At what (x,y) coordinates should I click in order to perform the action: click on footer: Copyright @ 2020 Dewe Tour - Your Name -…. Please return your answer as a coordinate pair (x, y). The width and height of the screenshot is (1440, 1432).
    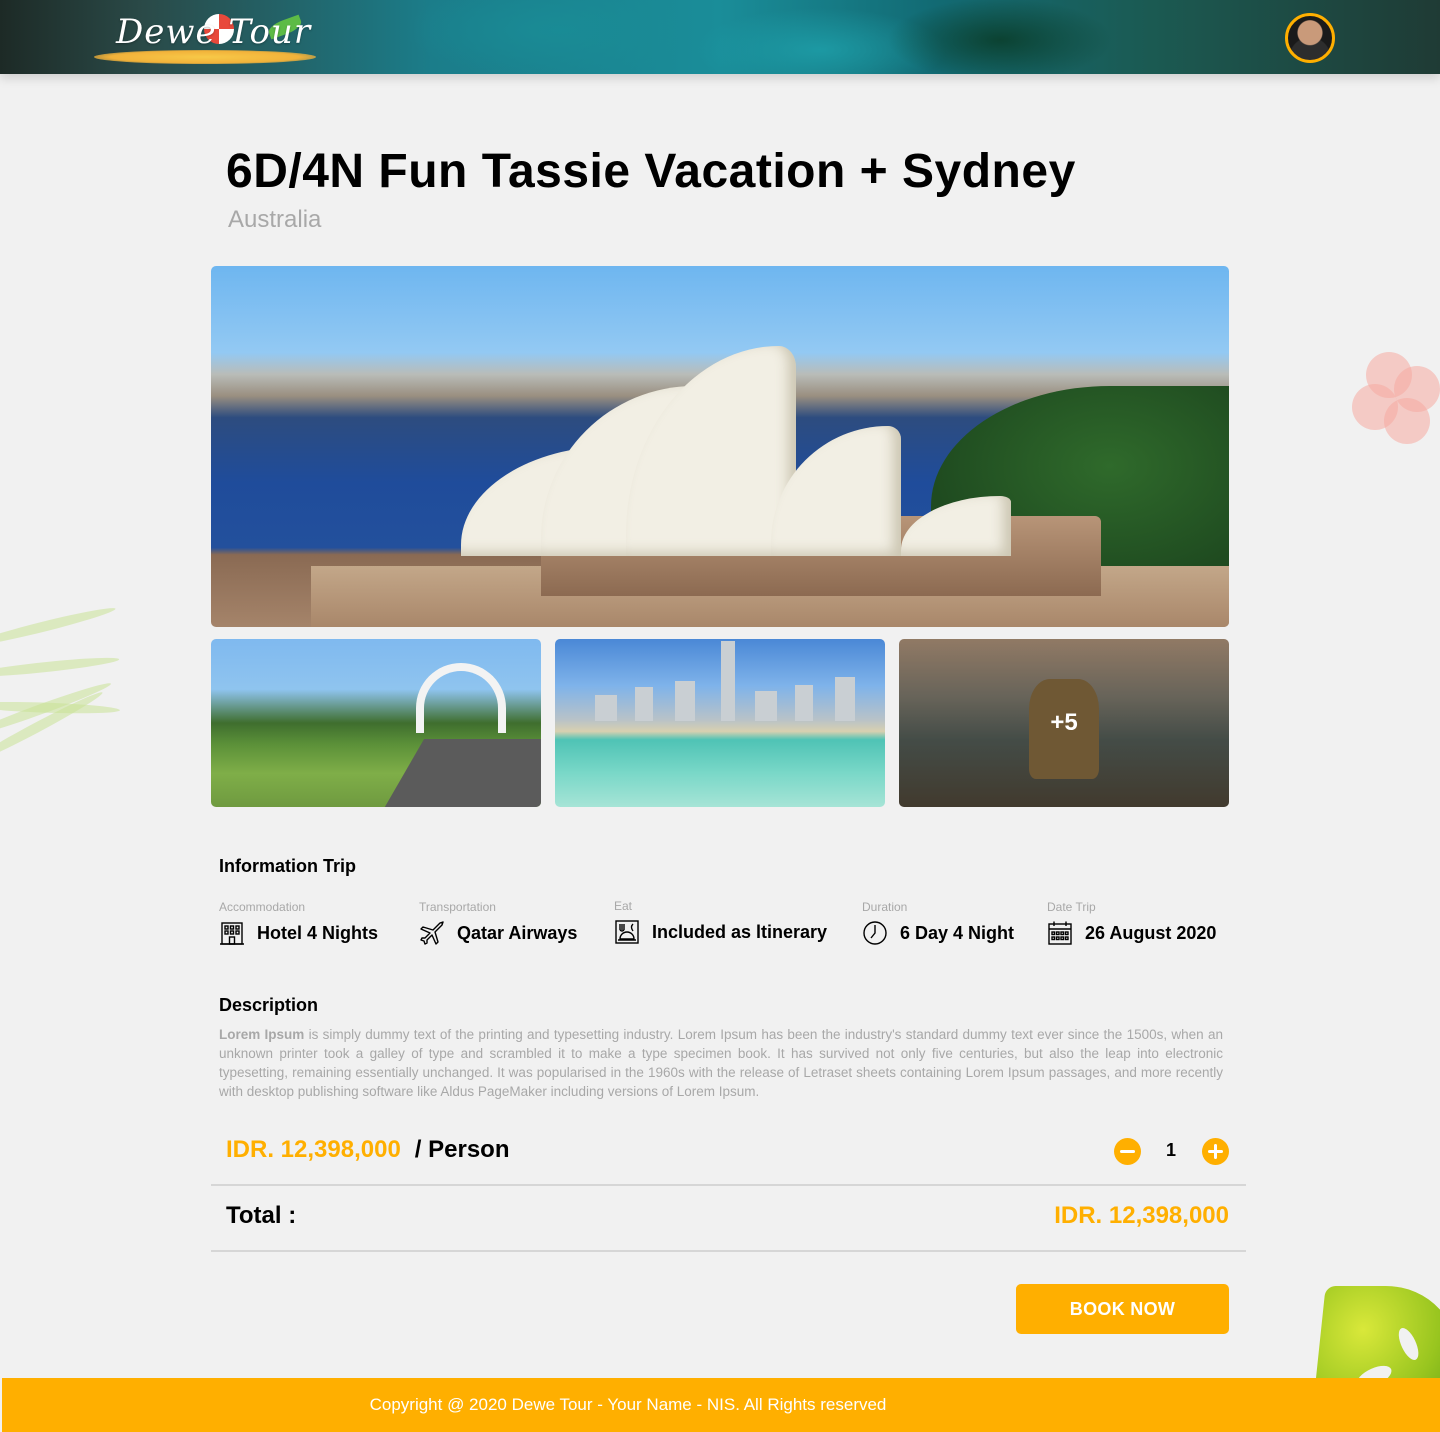
    Looking at the image, I should click on (721, 1405).